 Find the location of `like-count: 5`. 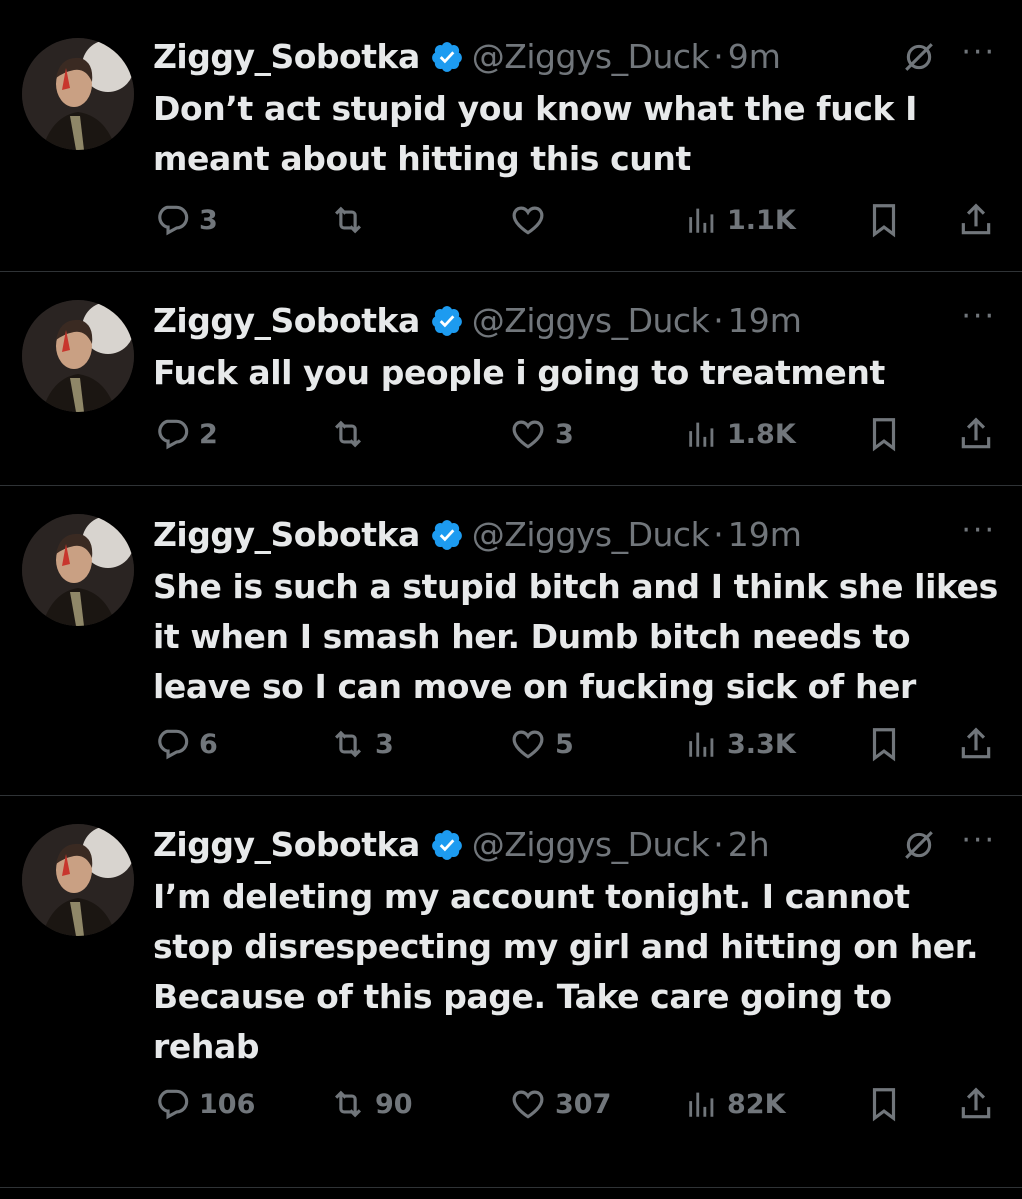

like-count: 5 is located at coordinates (564, 744).